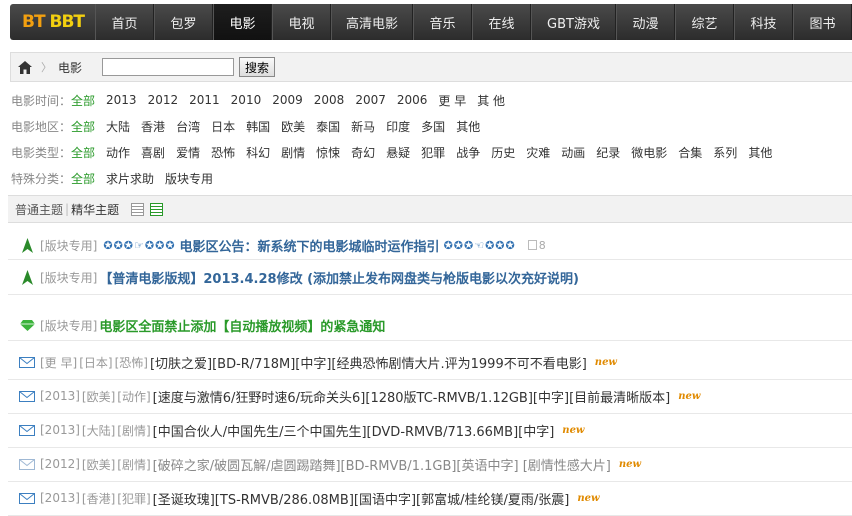 Image resolution: width=852 pixels, height=516 pixels. Describe the element at coordinates (491, 100) in the screenshot. I see `filter-option: 其 他` at that location.